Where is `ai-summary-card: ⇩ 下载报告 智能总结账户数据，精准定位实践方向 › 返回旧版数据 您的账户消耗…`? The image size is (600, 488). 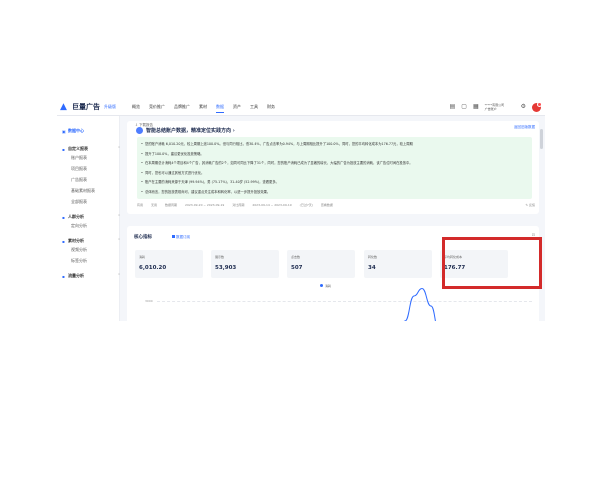
ai-summary-card: ⇩ 下载报告 智能总结账户数据，精准定位实践方向 › 返回旧版数据 您的账户消耗… is located at coordinates (333, 167).